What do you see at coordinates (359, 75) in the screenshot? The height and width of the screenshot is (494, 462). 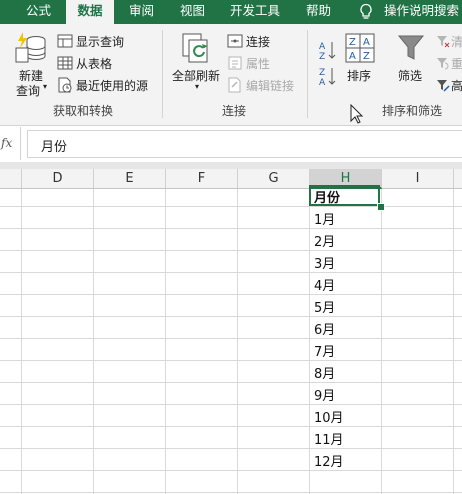 I see `sort-button: 排序` at bounding box center [359, 75].